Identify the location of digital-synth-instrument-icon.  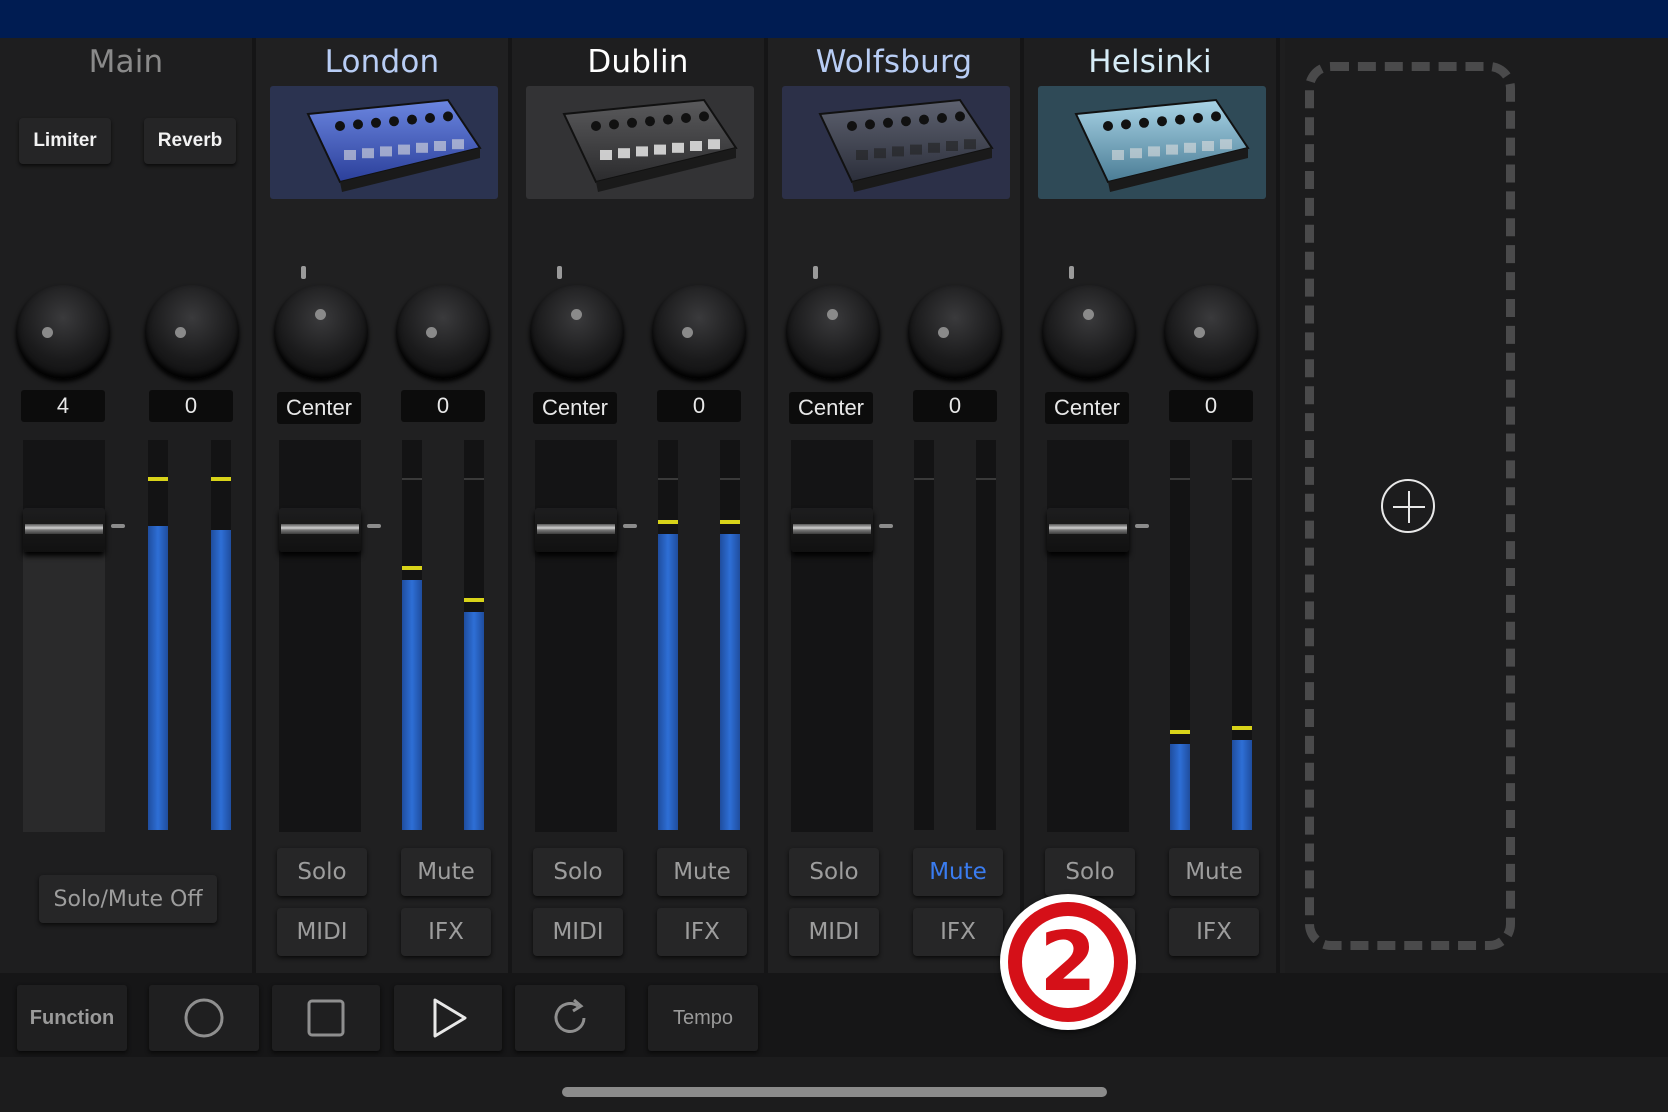
(906, 145).